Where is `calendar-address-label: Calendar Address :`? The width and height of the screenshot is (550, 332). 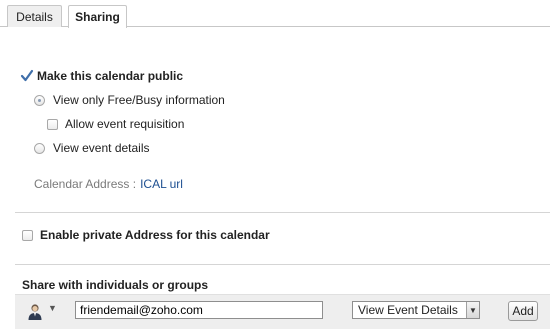
calendar-address-label: Calendar Address : is located at coordinates (85, 184).